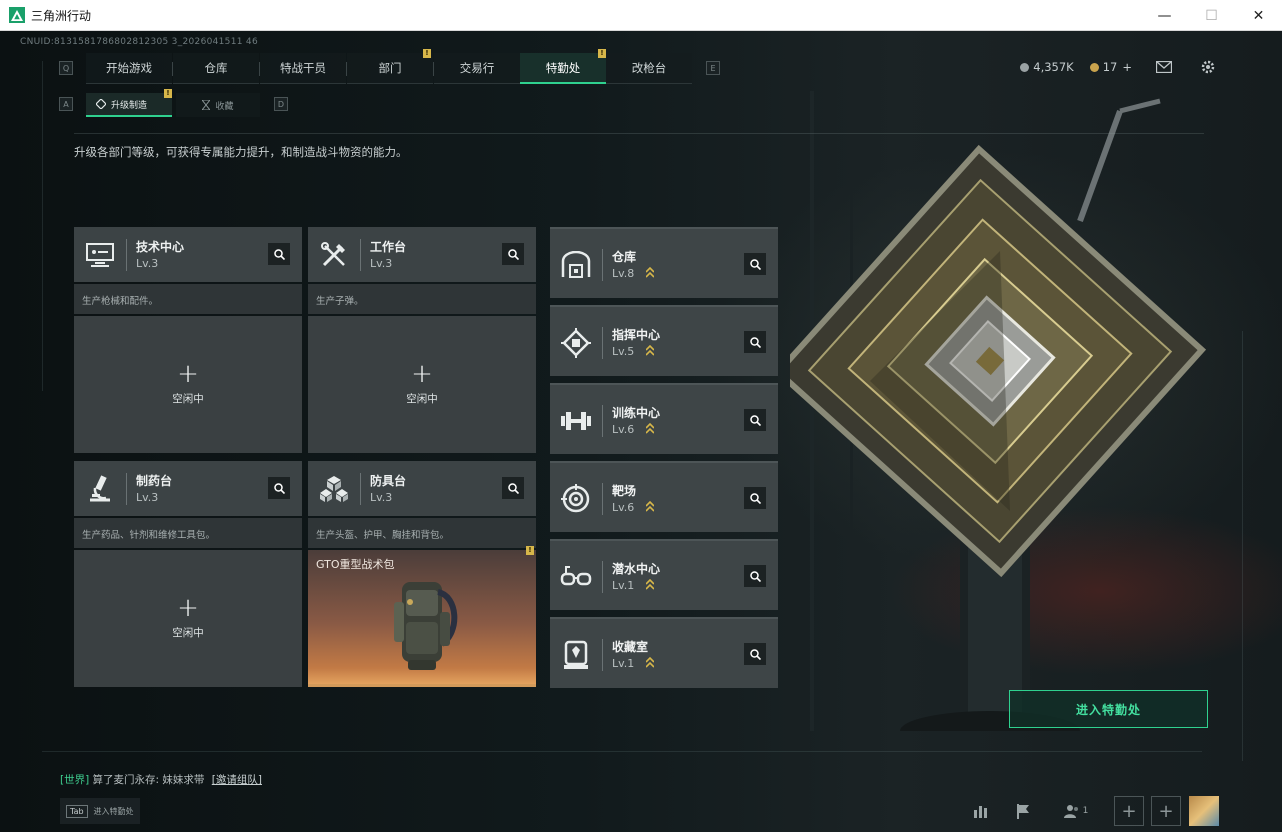 The image size is (1282, 832). Describe the element at coordinates (100, 488) in the screenshot. I see `microscope-icon` at that location.